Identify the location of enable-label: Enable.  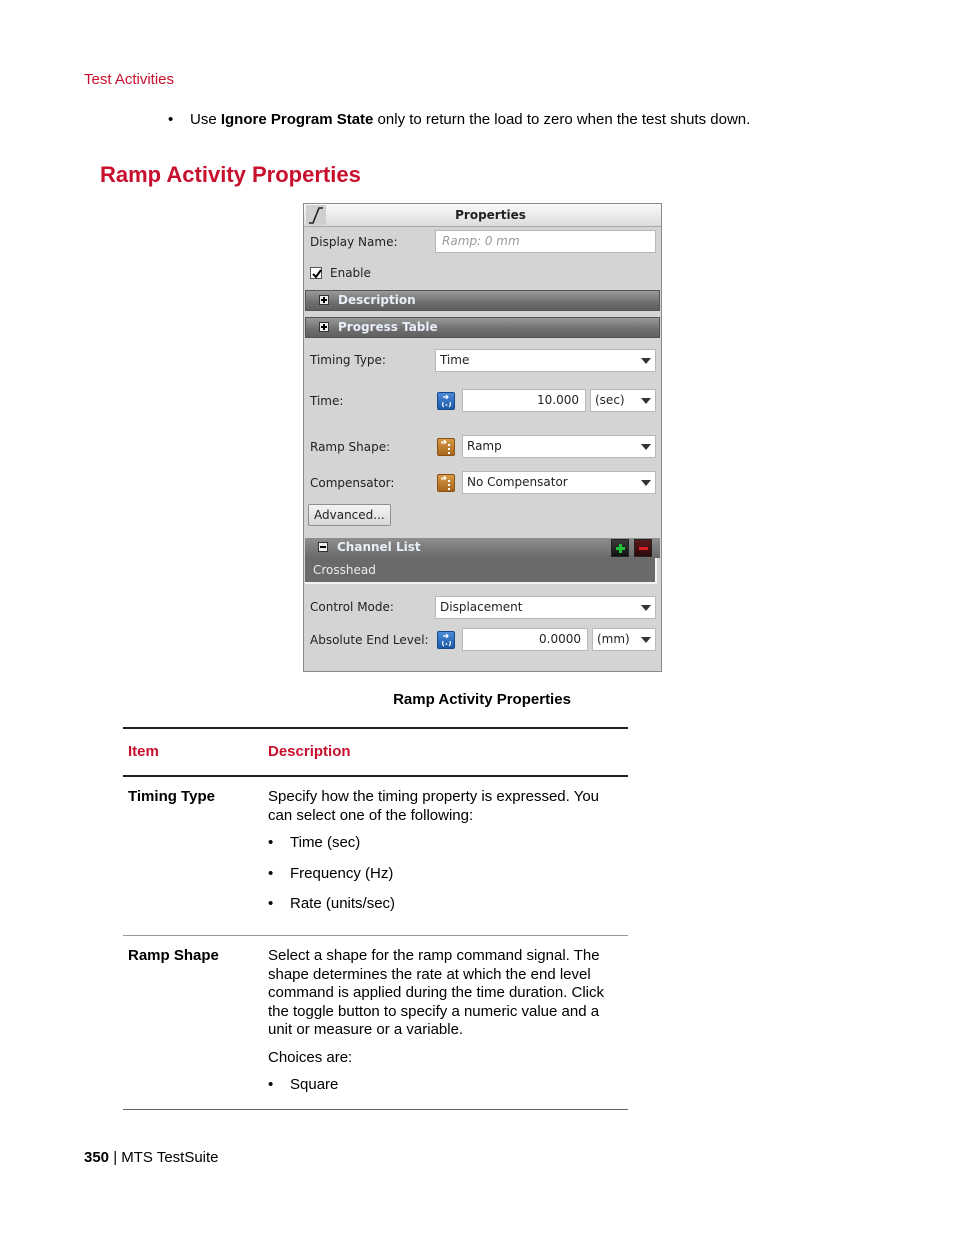
(350, 273).